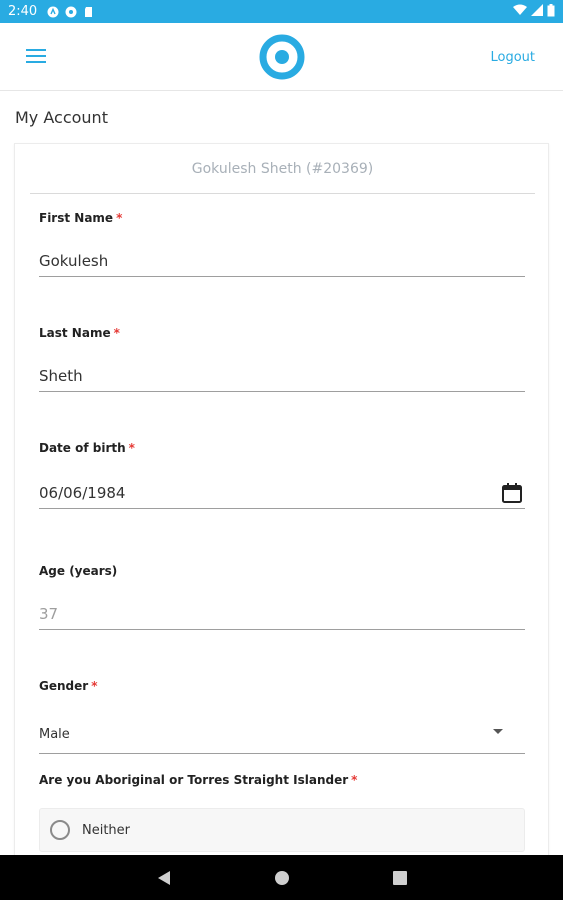 The height and width of the screenshot is (900, 563). What do you see at coordinates (281, 11) in the screenshot?
I see `status-bar: 2:40` at bounding box center [281, 11].